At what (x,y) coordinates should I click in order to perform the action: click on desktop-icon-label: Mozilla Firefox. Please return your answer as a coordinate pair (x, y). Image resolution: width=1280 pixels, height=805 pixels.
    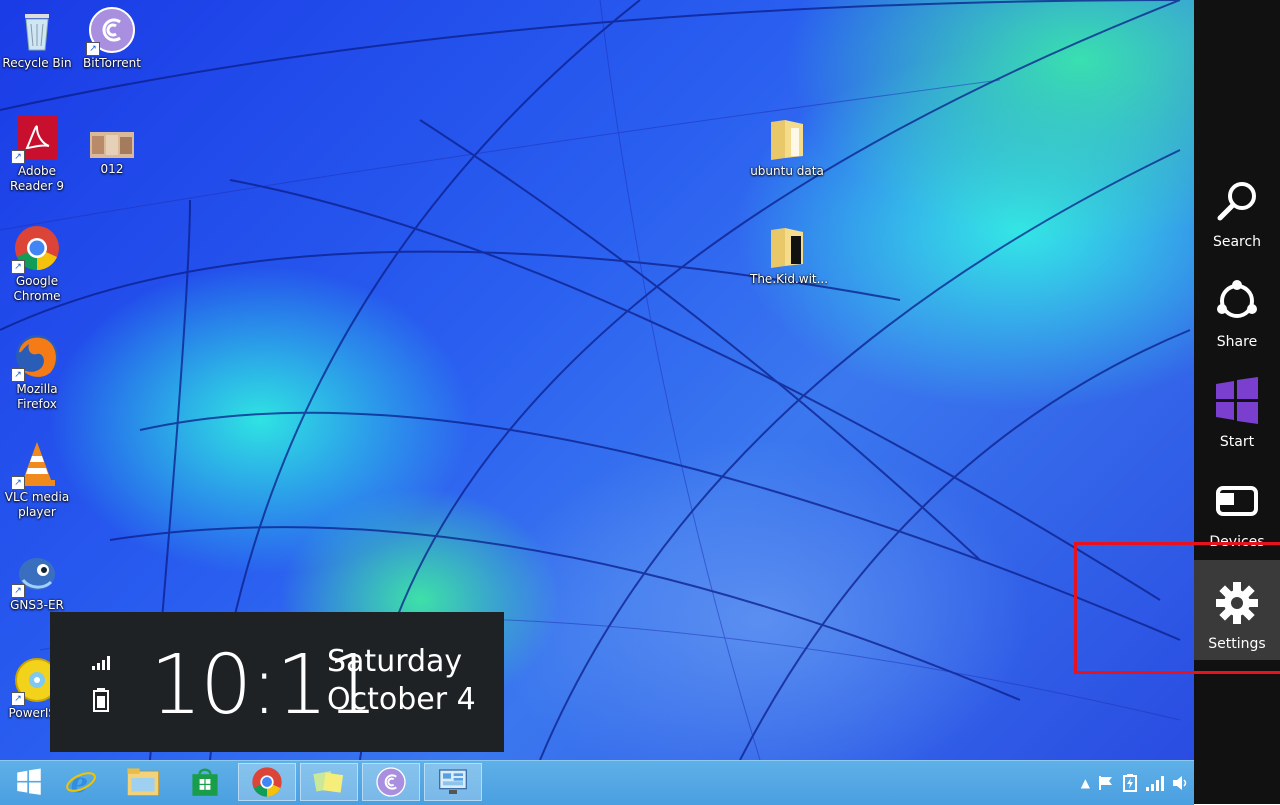
    Looking at the image, I should click on (37, 396).